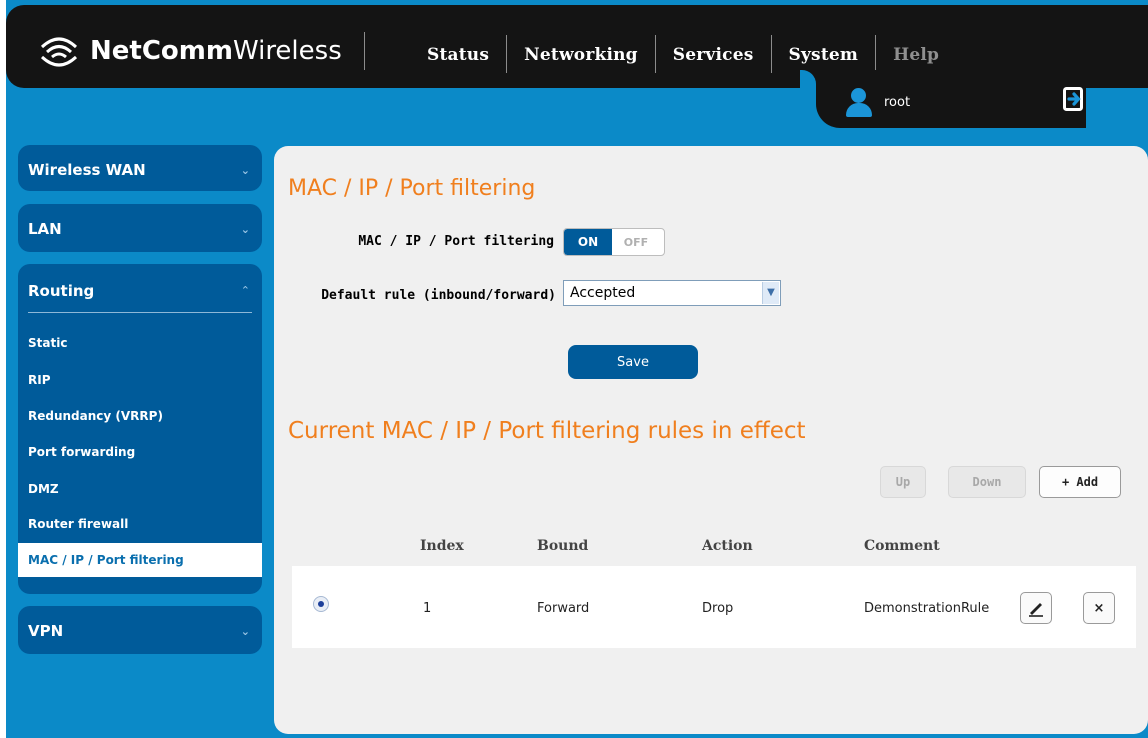 The height and width of the screenshot is (738, 1148). What do you see at coordinates (442, 546) in the screenshot?
I see `column-header-index: Index` at bounding box center [442, 546].